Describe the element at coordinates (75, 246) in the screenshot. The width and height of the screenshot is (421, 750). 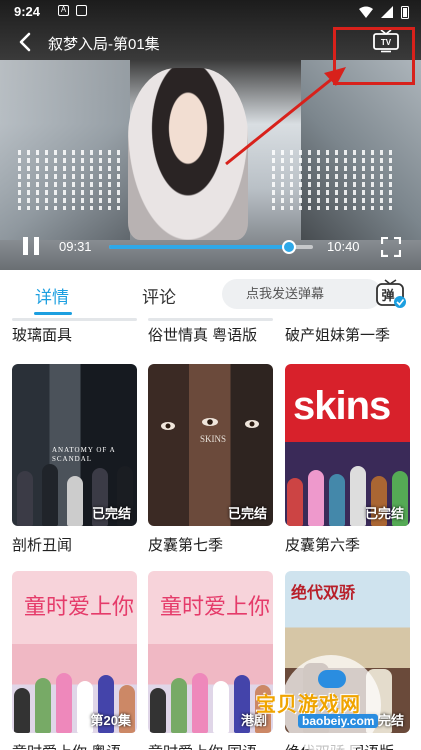
I see `current-time: 09:31` at that location.